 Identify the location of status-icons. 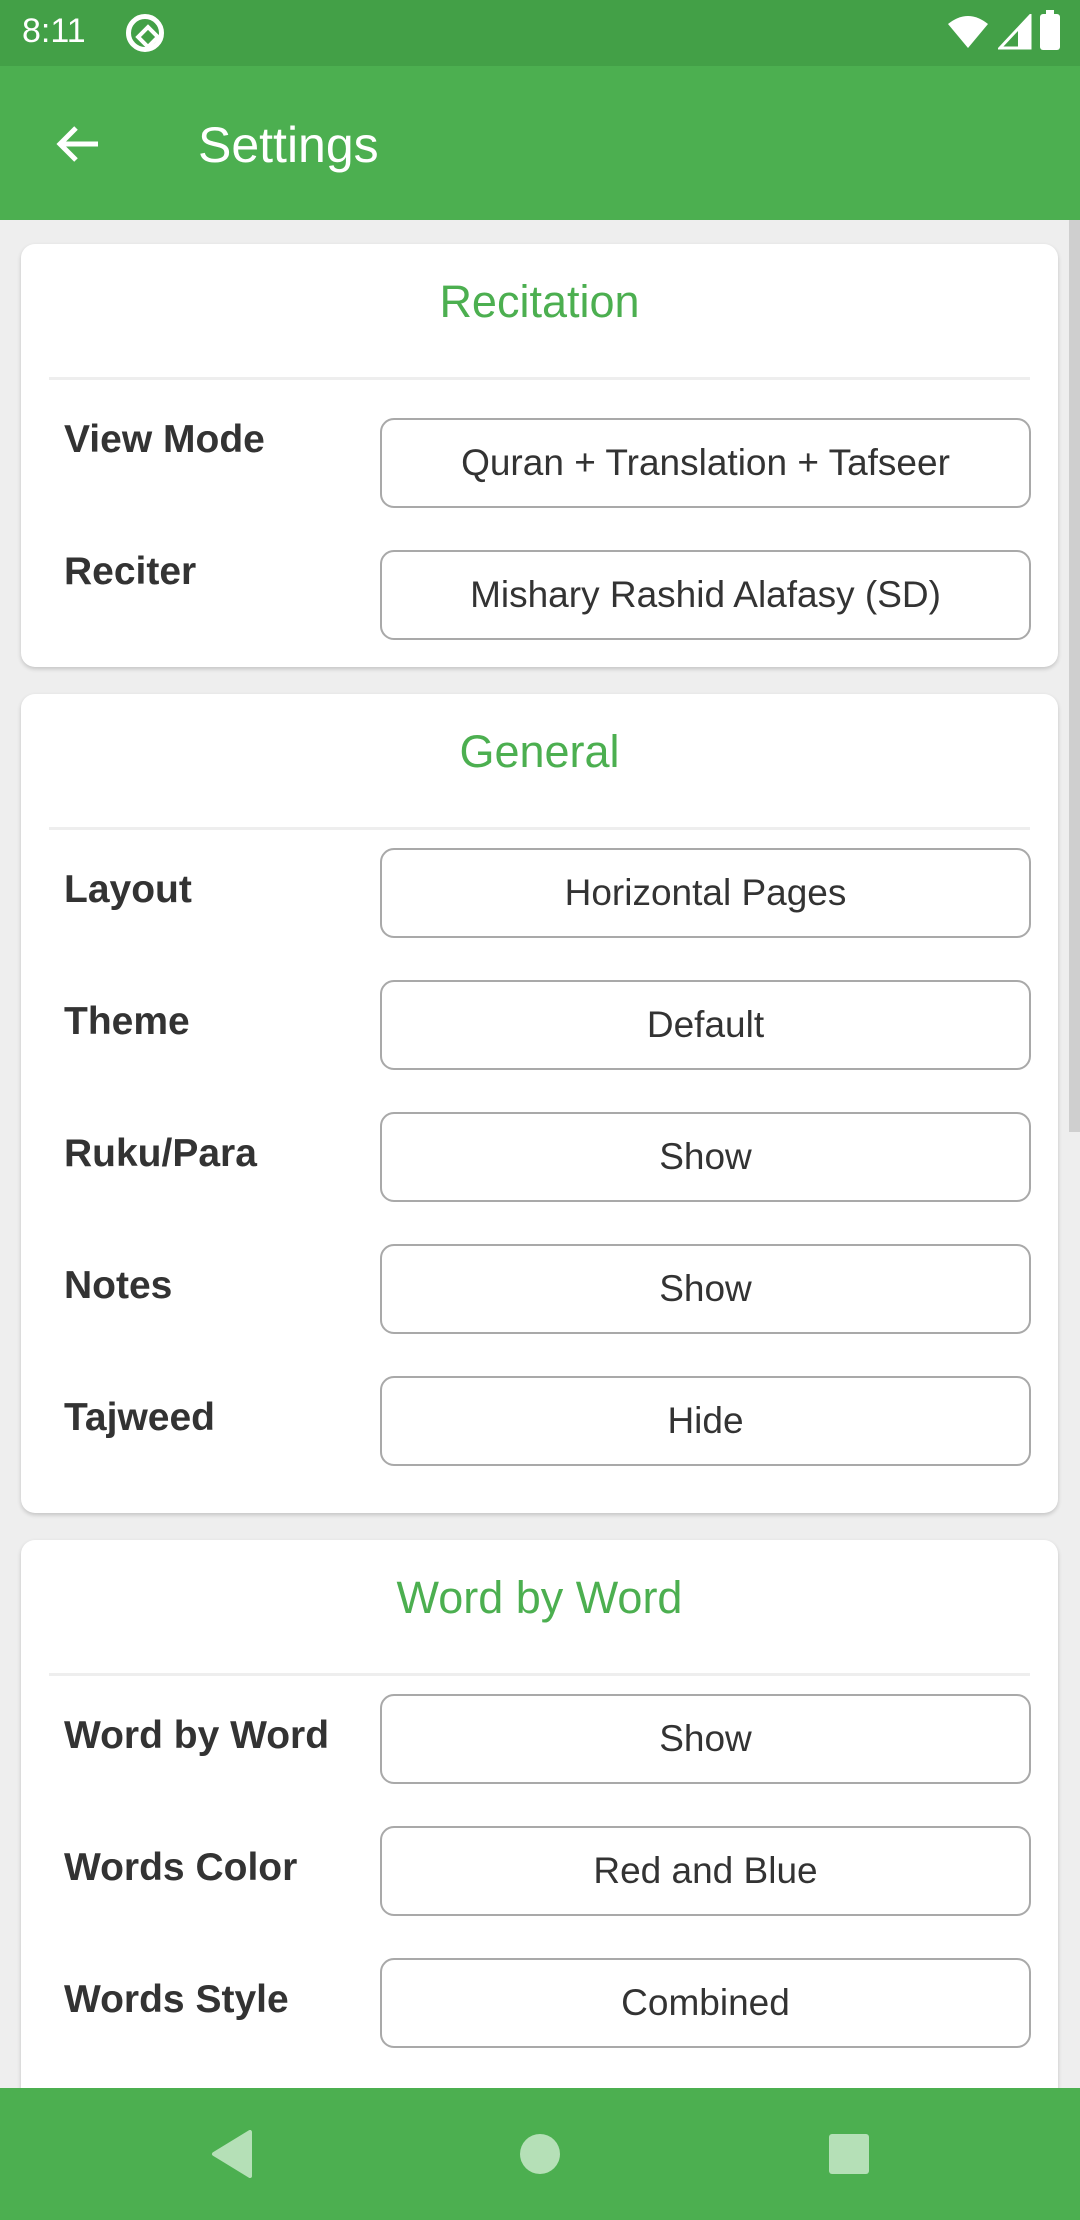
(1003, 30).